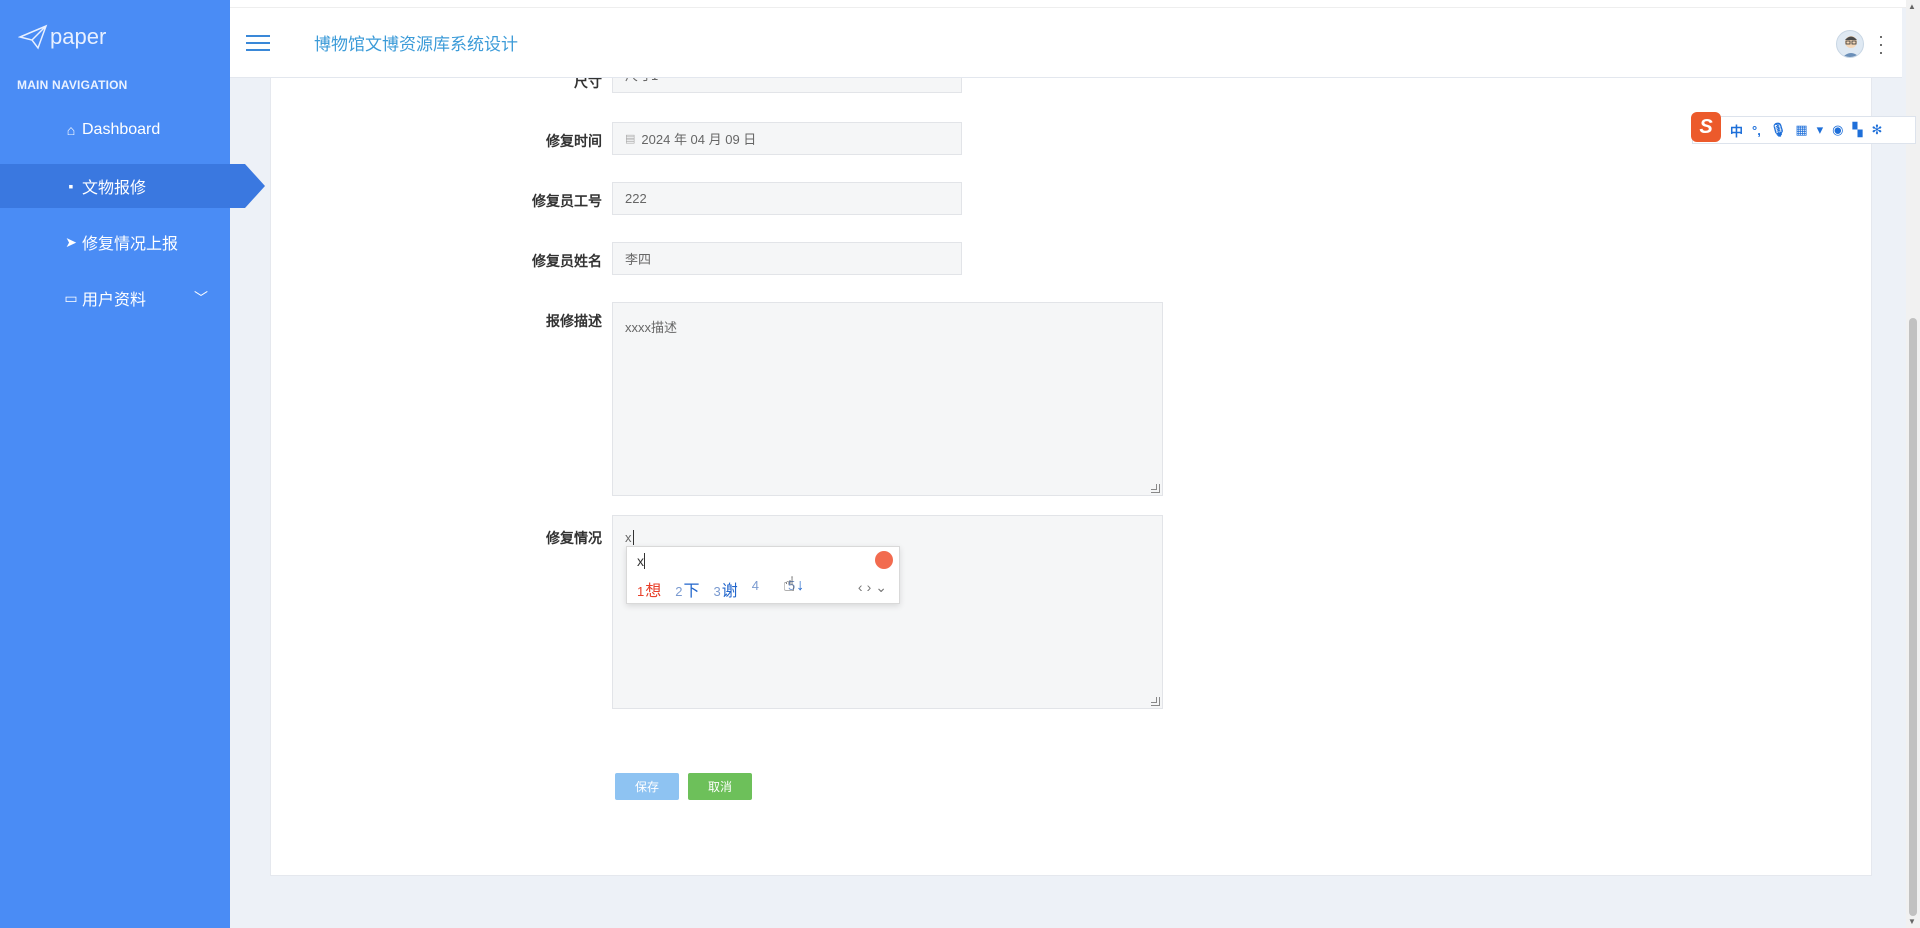 This screenshot has height=928, width=1920. I want to click on sidebar-item-label: 修复情况上报, so click(130, 244).